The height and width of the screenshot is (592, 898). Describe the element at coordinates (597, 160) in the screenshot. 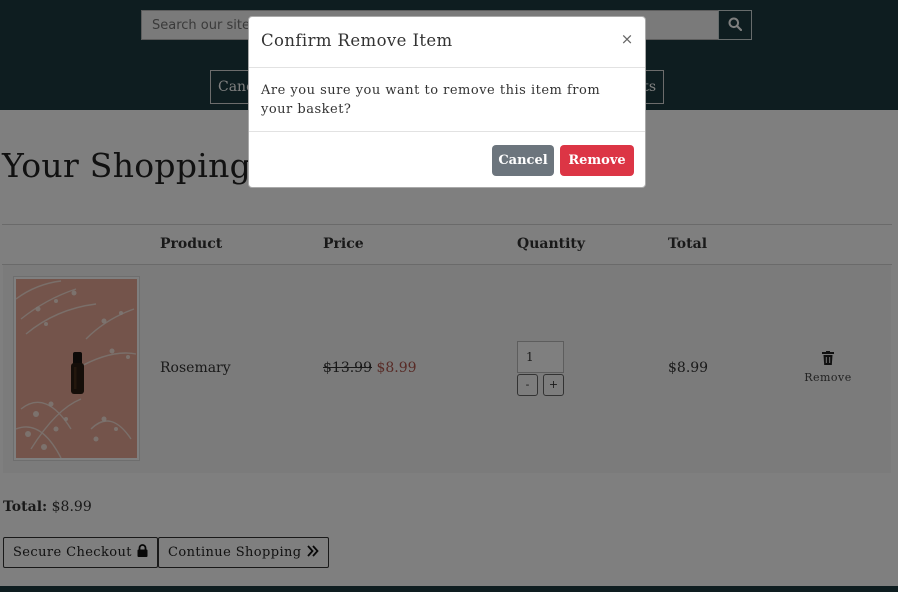

I see `confirm-remove-button: Remove` at that location.